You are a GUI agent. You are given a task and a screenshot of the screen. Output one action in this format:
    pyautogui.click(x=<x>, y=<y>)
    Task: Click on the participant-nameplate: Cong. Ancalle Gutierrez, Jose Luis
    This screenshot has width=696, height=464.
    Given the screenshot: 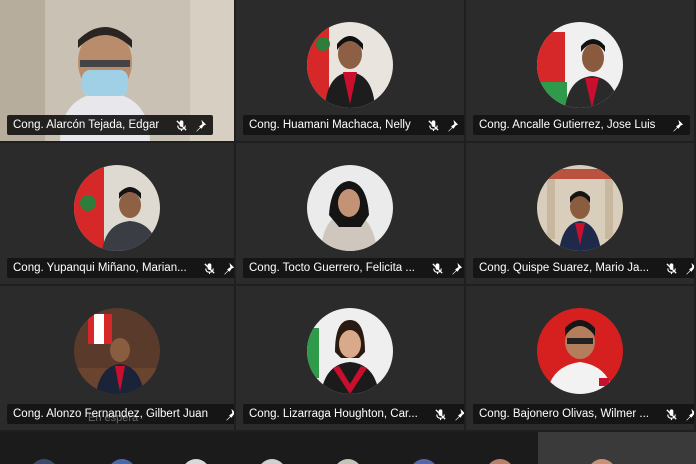 What is the action you would take?
    pyautogui.click(x=582, y=125)
    